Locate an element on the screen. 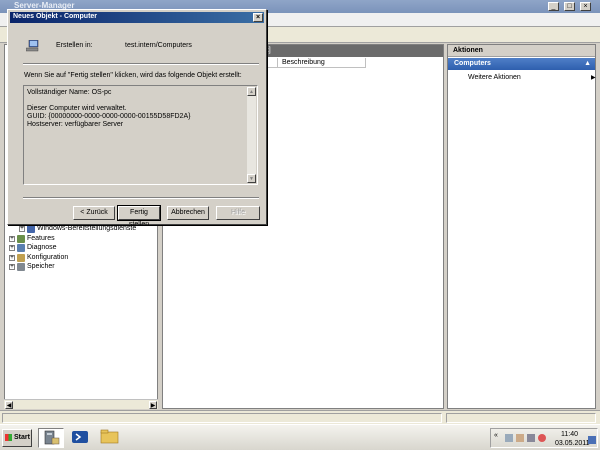  folder-icon is located at coordinates (109, 436).